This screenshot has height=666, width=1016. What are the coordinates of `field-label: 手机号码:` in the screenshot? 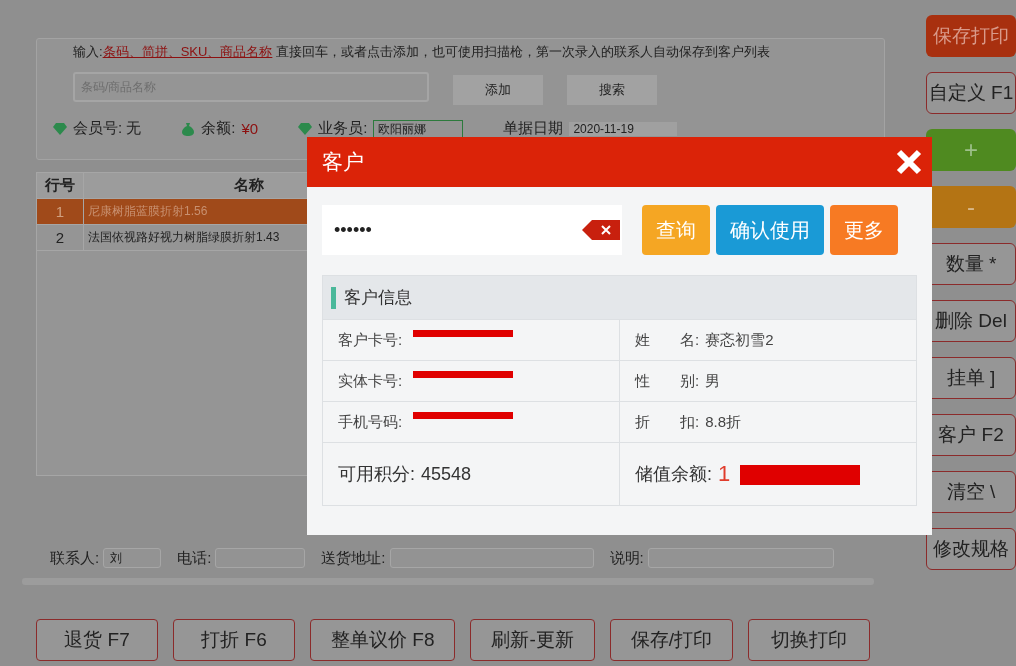 It's located at (370, 422).